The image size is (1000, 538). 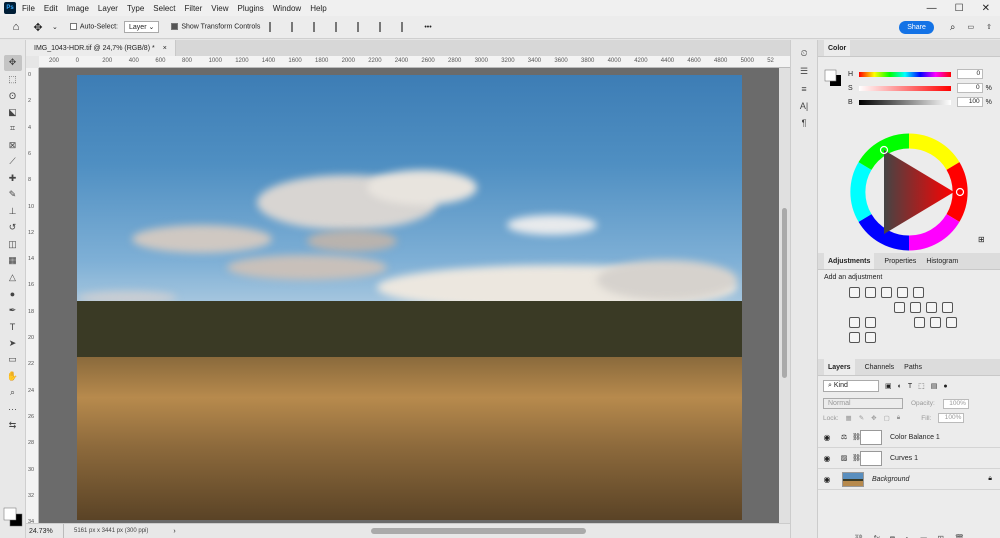 What do you see at coordinates (989, 27) in the screenshot?
I see `share-arrow-icon: ⇧` at bounding box center [989, 27].